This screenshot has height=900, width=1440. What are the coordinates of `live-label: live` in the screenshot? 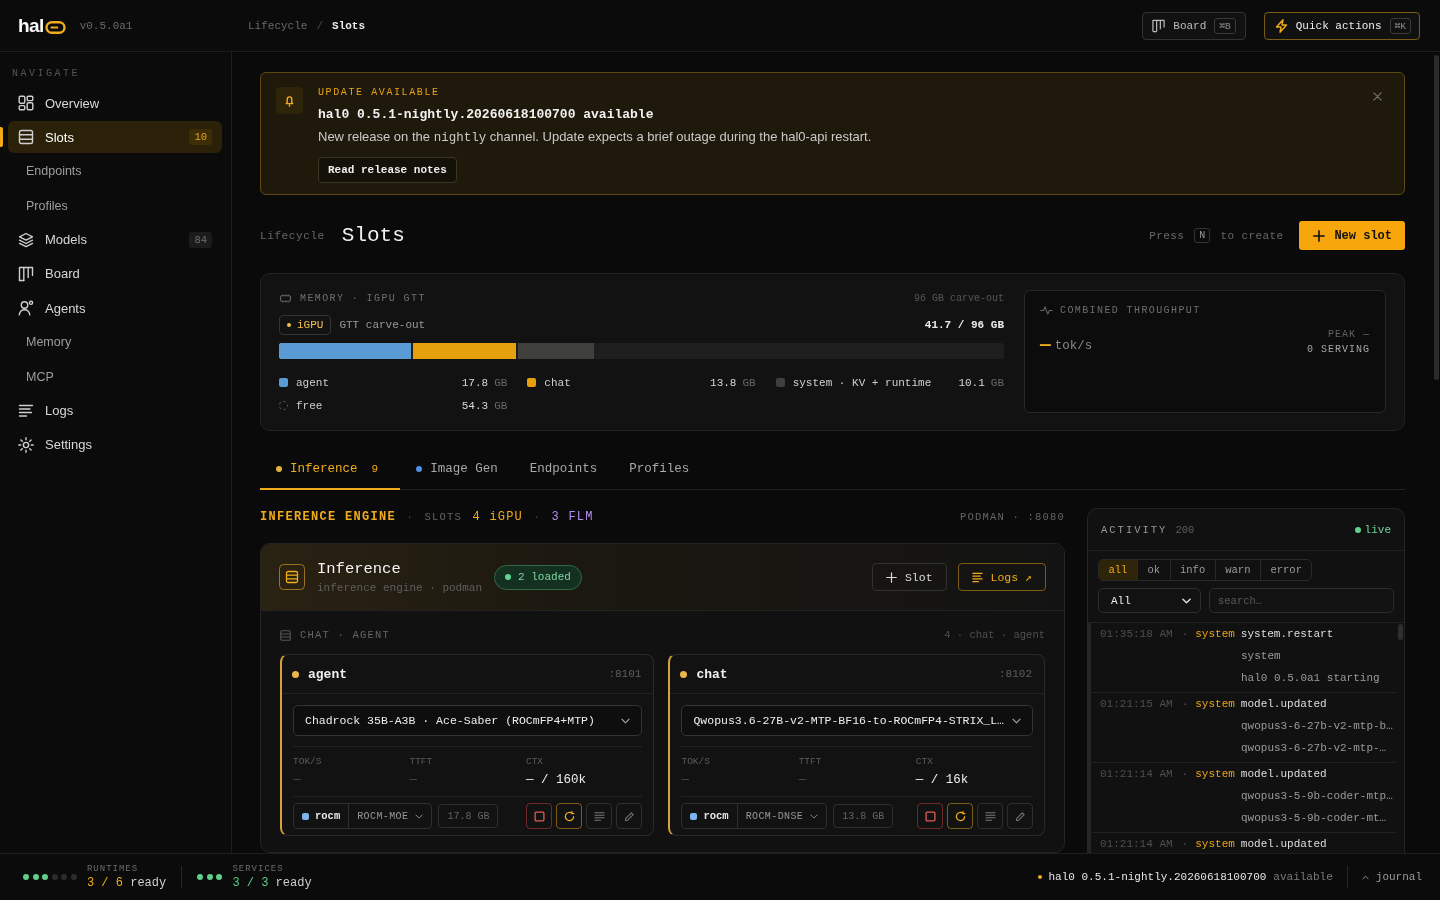 It's located at (1377, 529).